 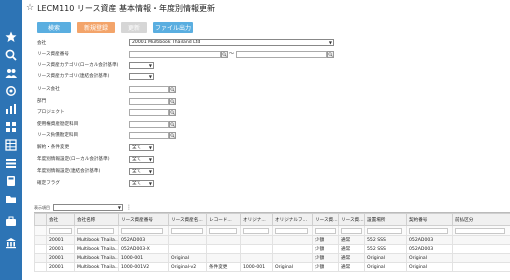 What do you see at coordinates (88, 207) in the screenshot?
I see `view-items-select: ▼` at bounding box center [88, 207].